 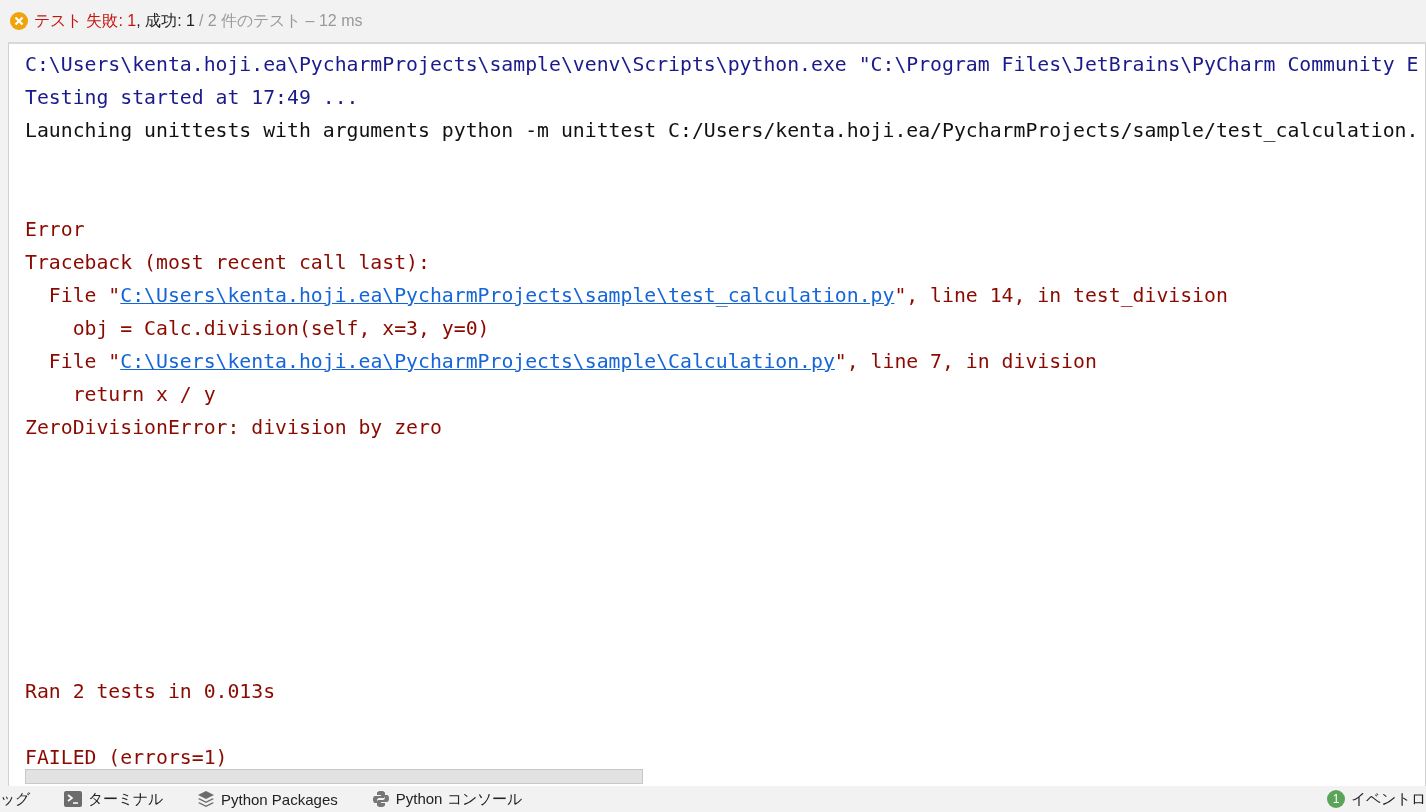 What do you see at coordinates (126, 757) in the screenshot?
I see `console-text: FAILED (errors=1)` at bounding box center [126, 757].